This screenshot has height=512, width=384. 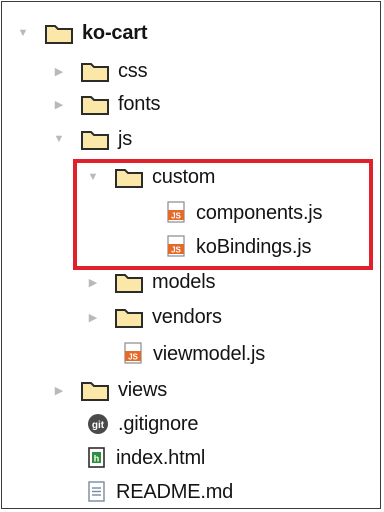 What do you see at coordinates (139, 103) in the screenshot?
I see `tree-item-label: fonts` at bounding box center [139, 103].